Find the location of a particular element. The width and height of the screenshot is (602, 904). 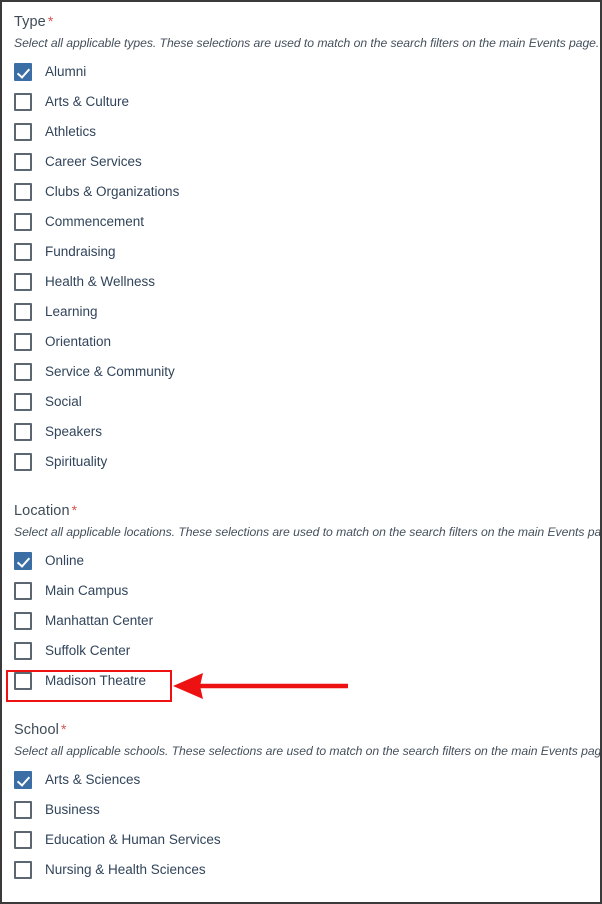

checkbox-label: Spirituality is located at coordinates (69, 462).